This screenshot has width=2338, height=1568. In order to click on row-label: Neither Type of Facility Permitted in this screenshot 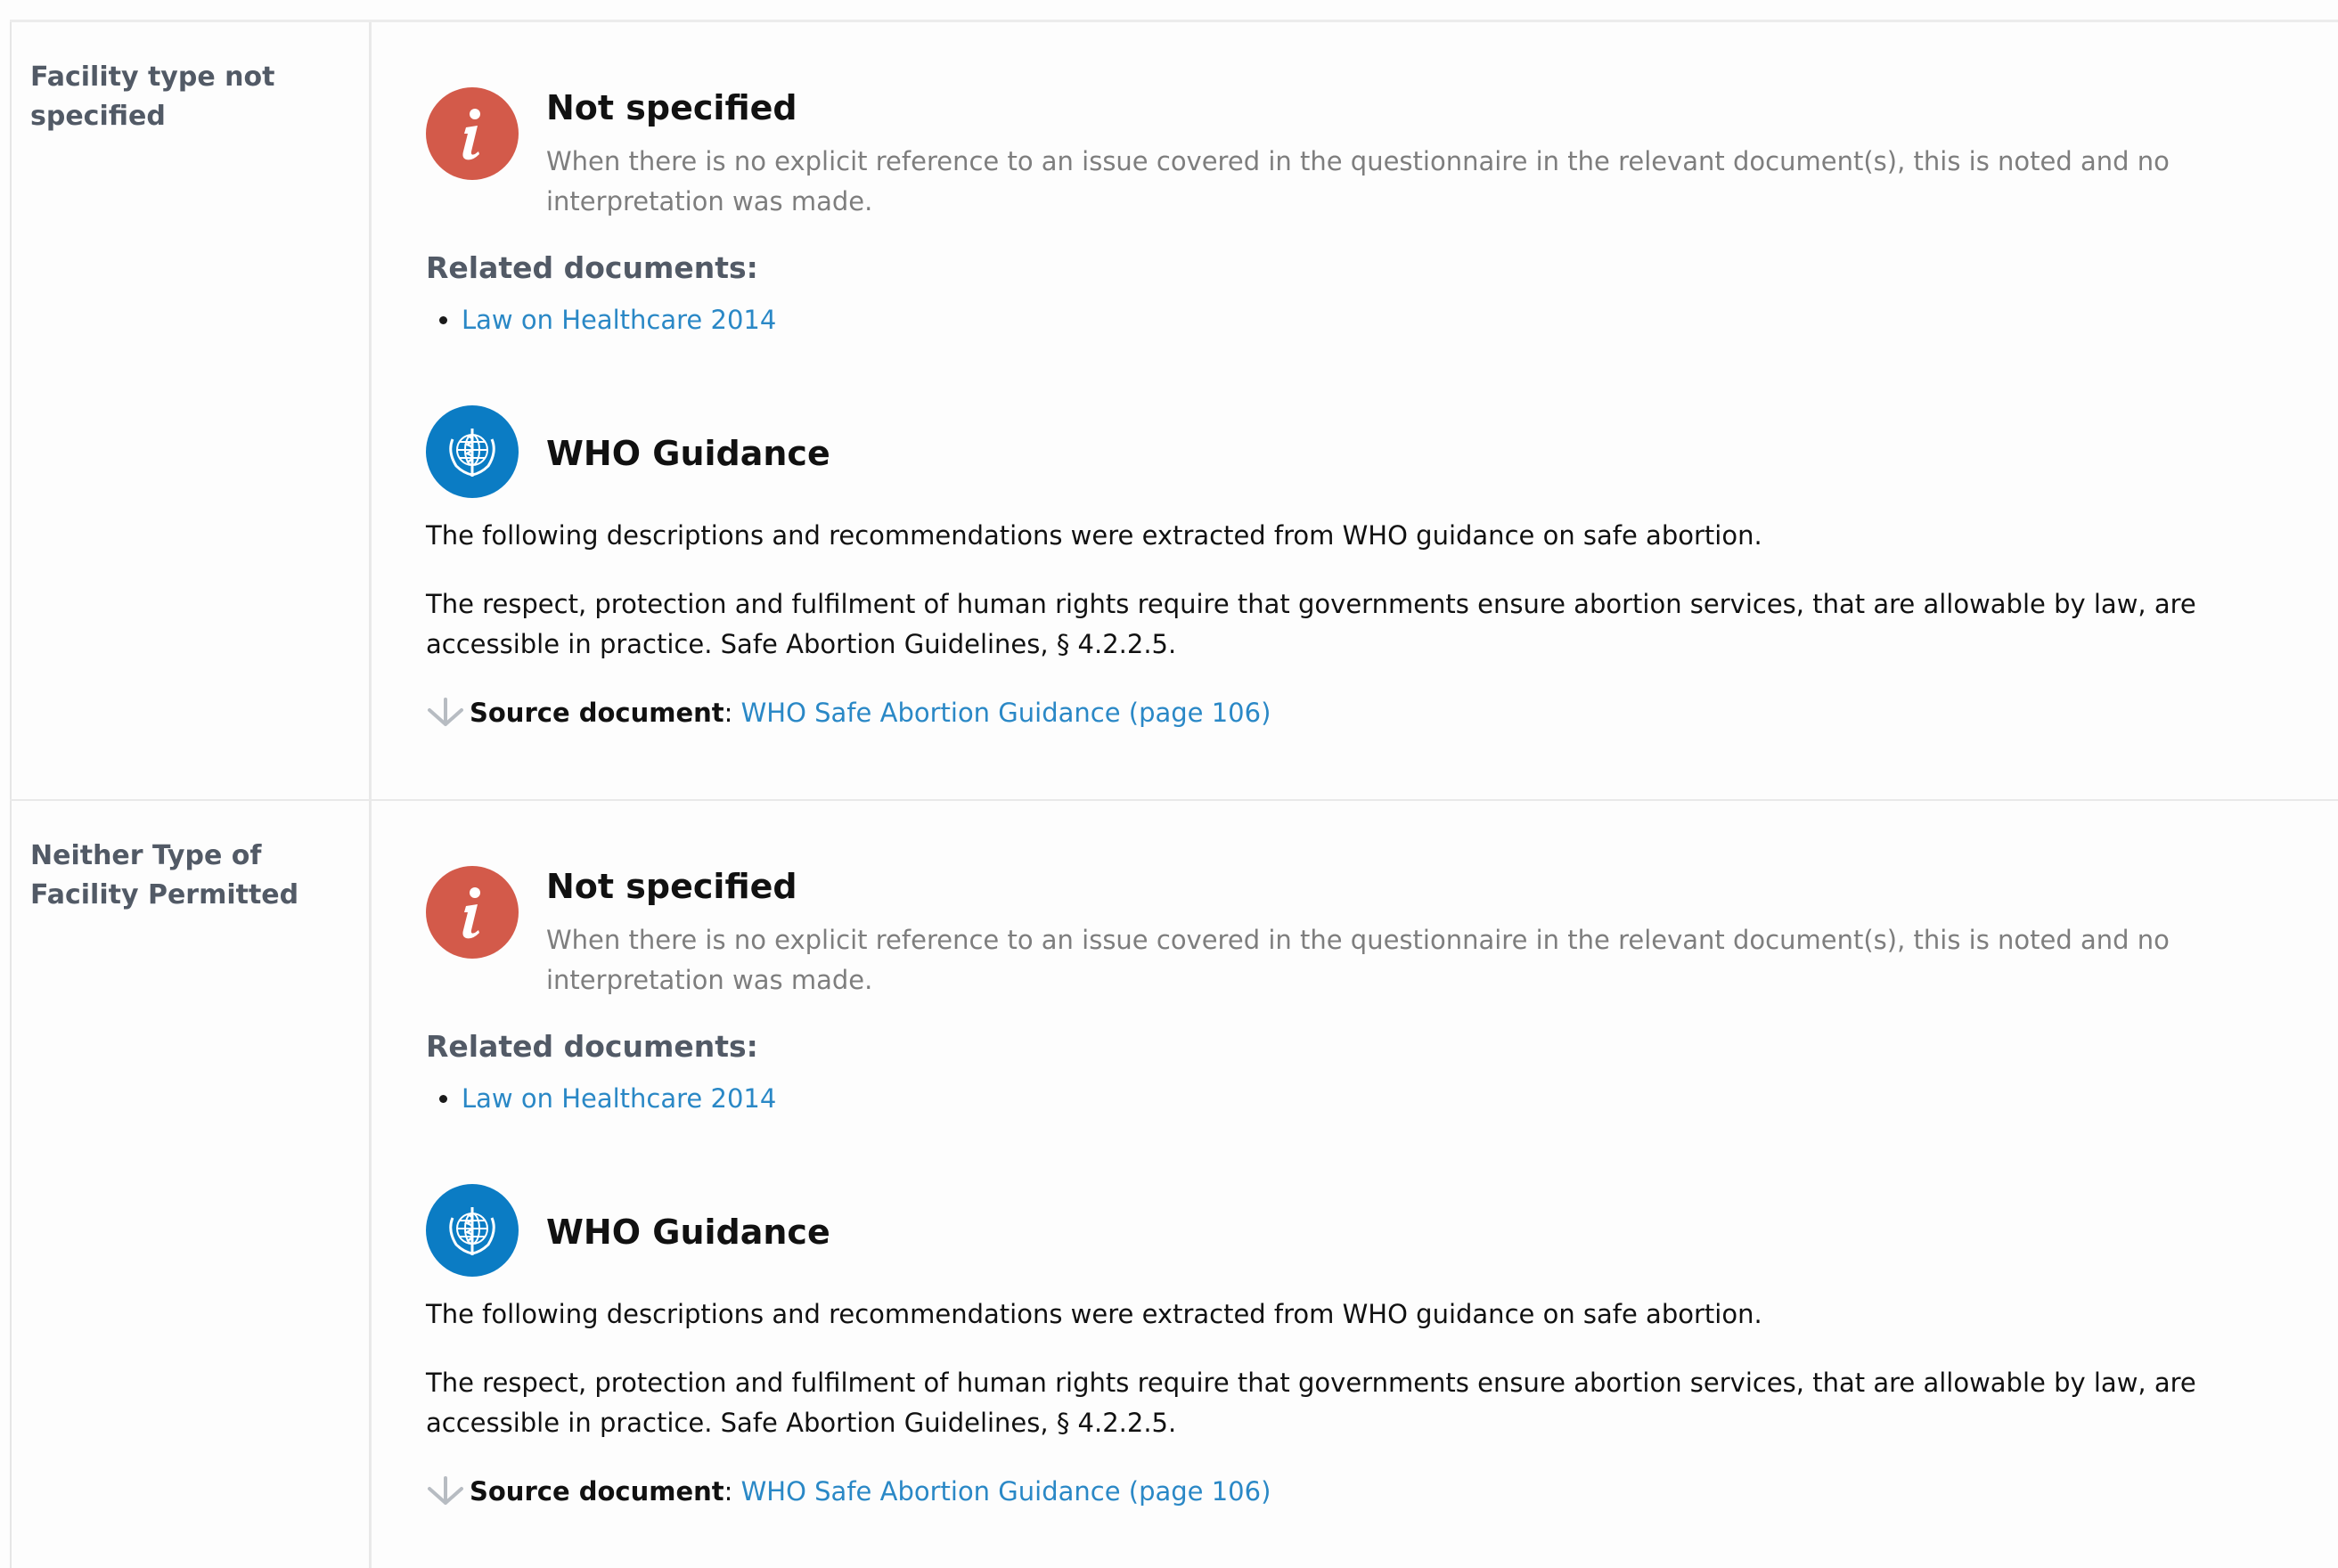, I will do `click(165, 875)`.